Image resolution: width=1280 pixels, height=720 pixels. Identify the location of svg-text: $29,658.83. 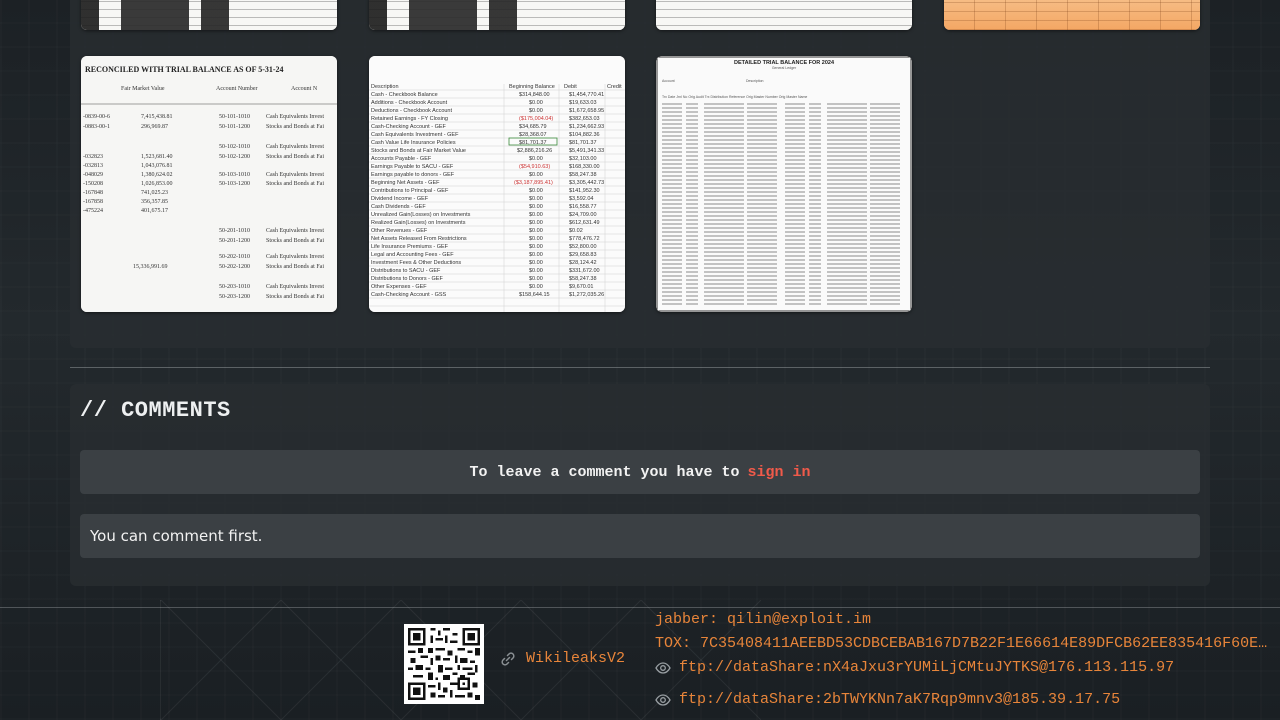
(583, 255).